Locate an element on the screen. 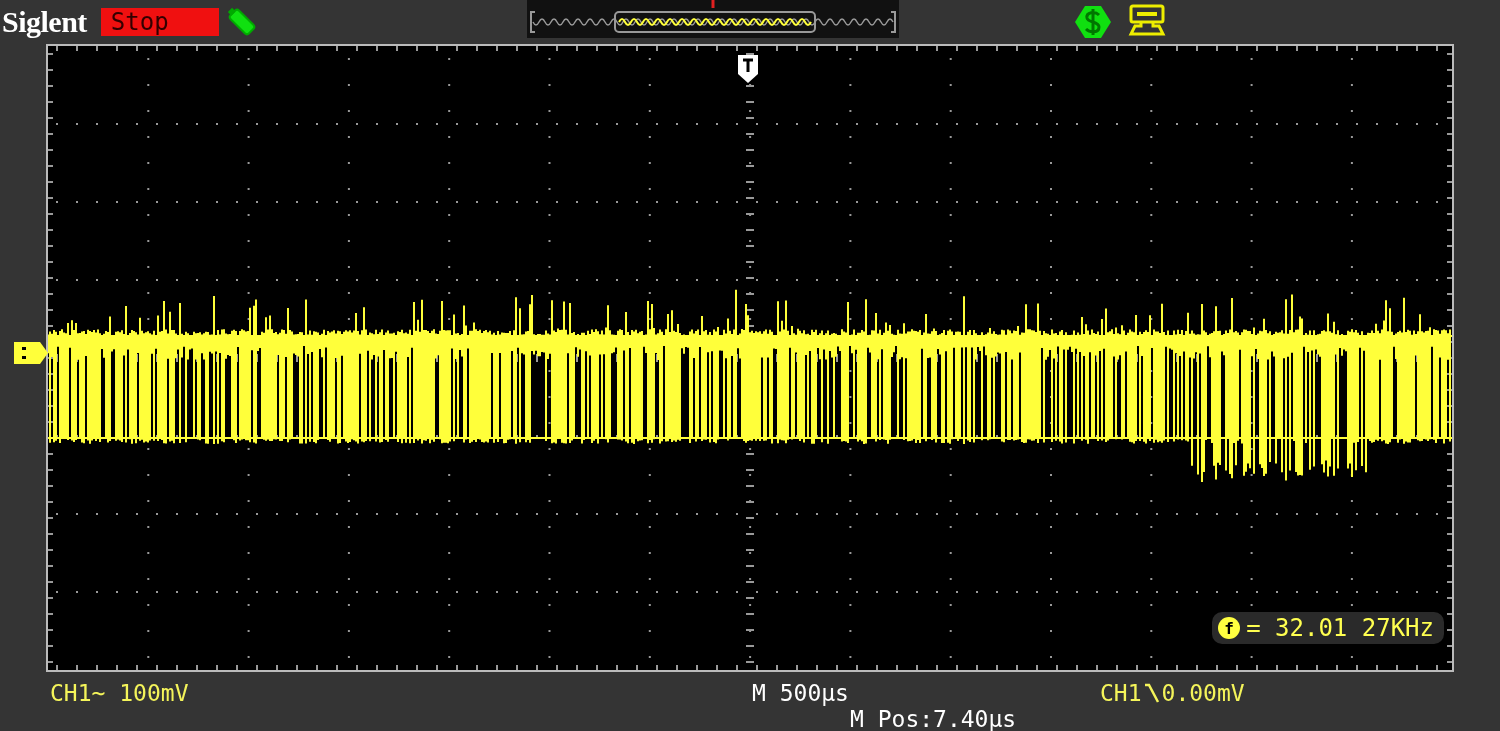 The width and height of the screenshot is (1500, 731). falling-edge-icon is located at coordinates (1151, 693).